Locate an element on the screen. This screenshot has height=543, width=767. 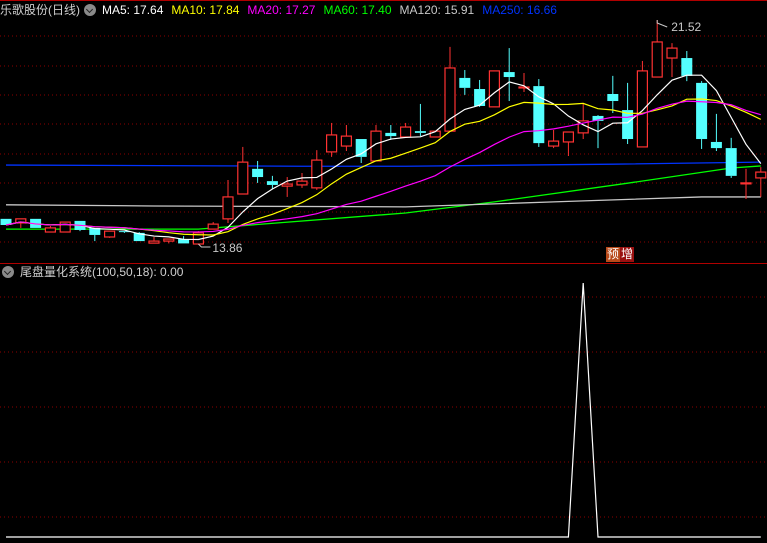
ma120-line is located at coordinates (383, 202).